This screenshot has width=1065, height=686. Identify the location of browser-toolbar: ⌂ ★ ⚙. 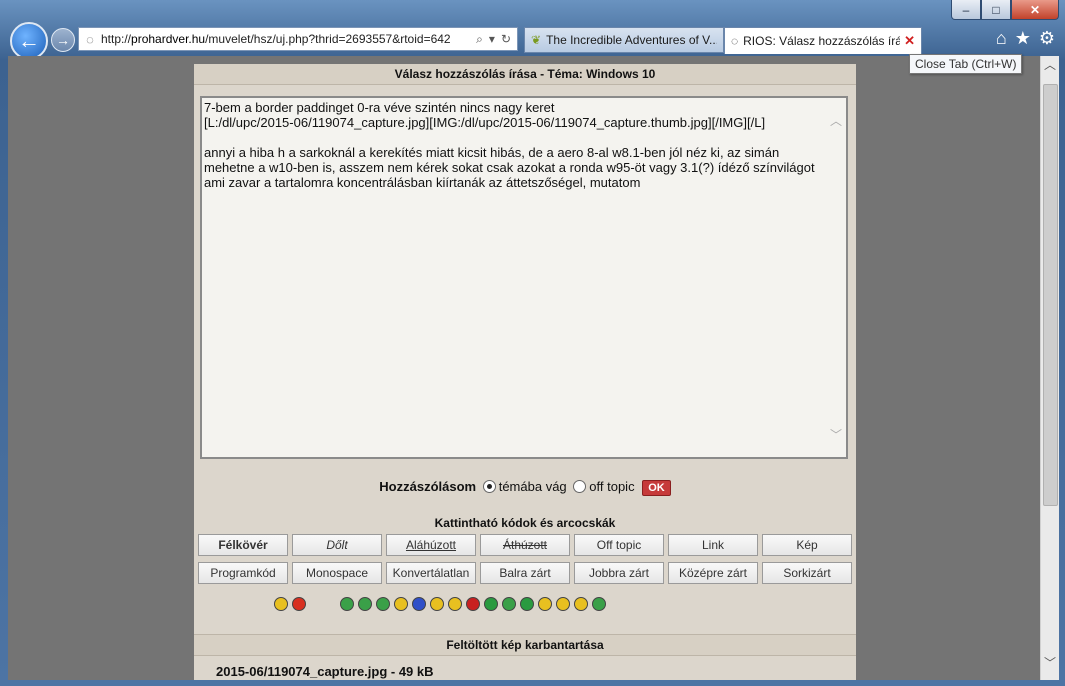
(1025, 38).